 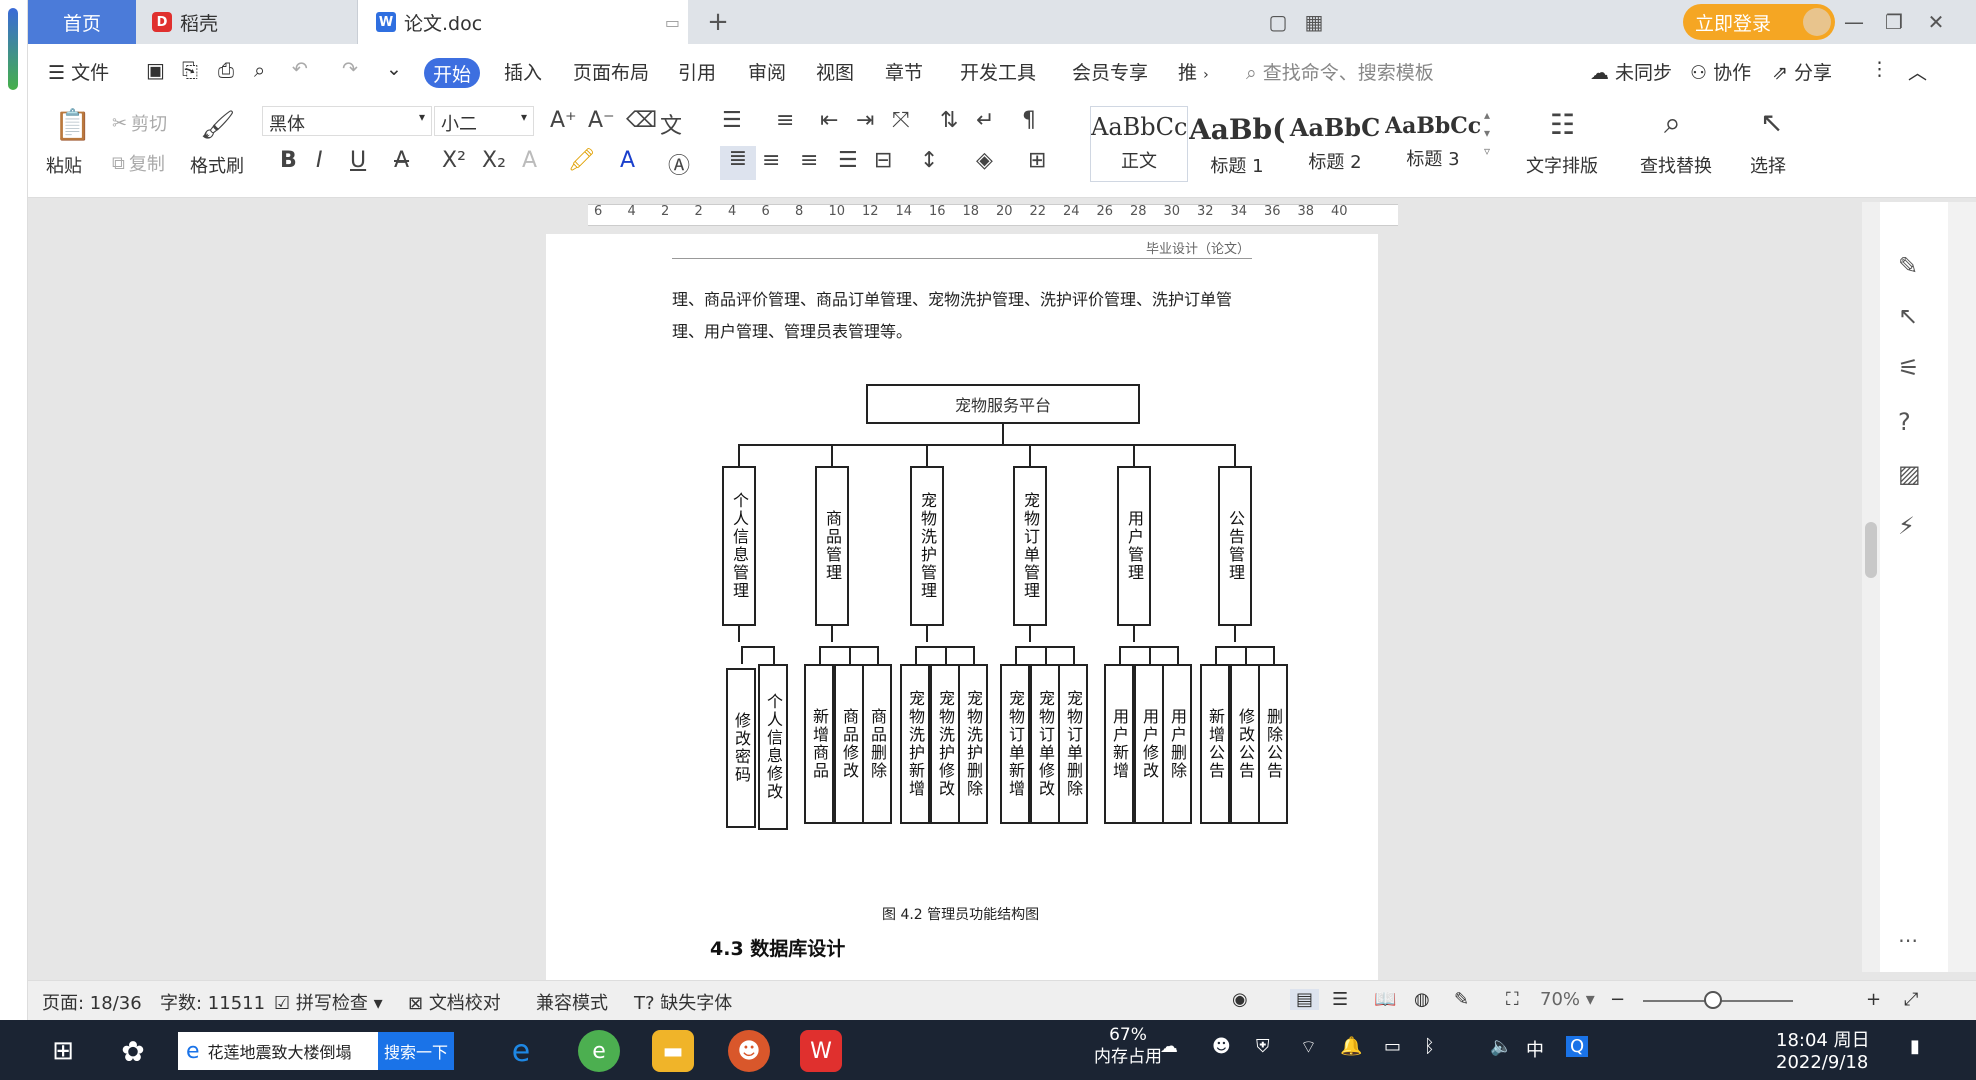 I want to click on window-grip, so click(x=13, y=49).